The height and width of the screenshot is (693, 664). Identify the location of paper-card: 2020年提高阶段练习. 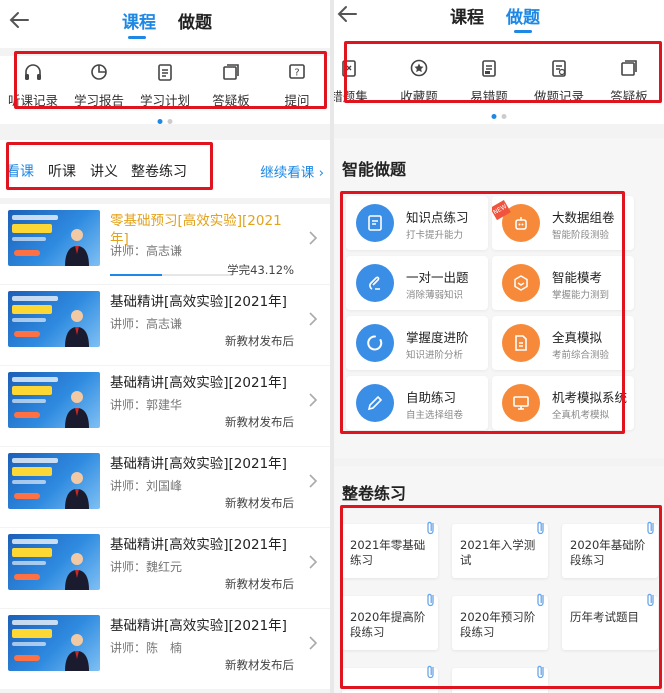
(390, 621).